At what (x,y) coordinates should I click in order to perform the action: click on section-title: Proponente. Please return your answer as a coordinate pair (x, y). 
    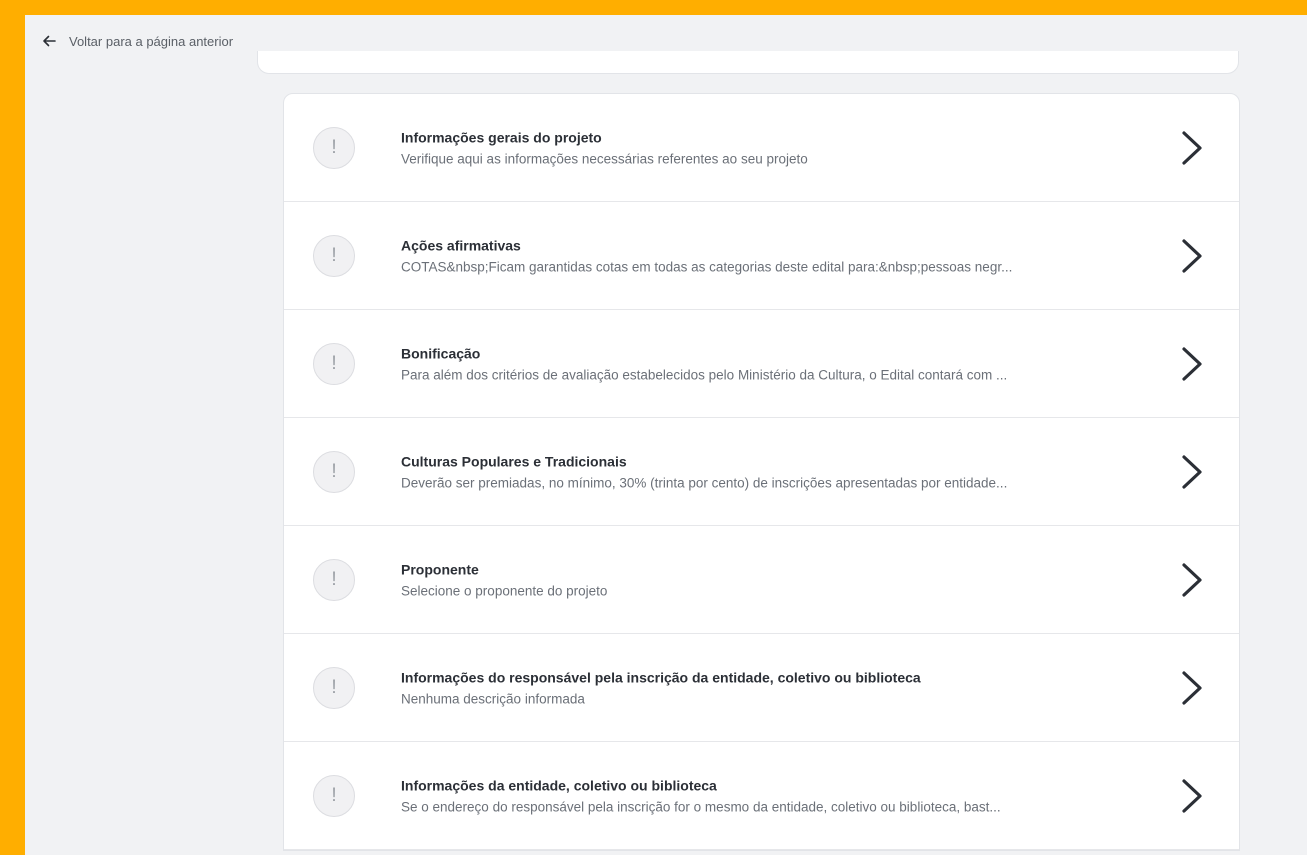
    Looking at the image, I should click on (440, 569).